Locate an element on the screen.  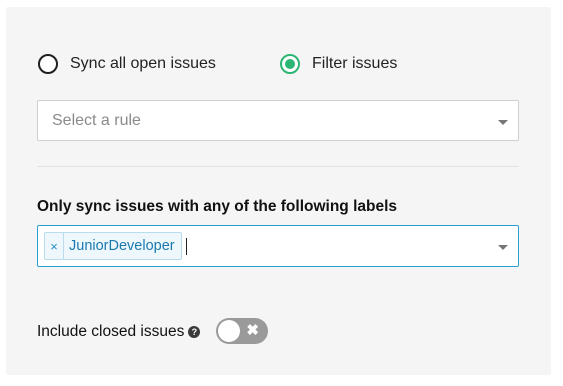
toggle-knob is located at coordinates (229, 331).